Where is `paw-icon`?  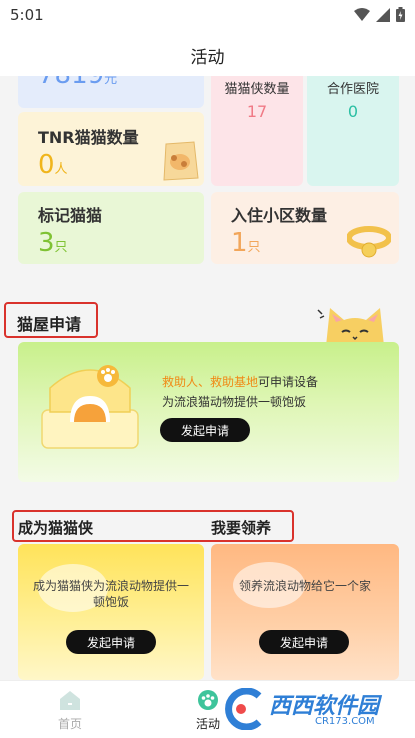
paw-icon is located at coordinates (208, 700).